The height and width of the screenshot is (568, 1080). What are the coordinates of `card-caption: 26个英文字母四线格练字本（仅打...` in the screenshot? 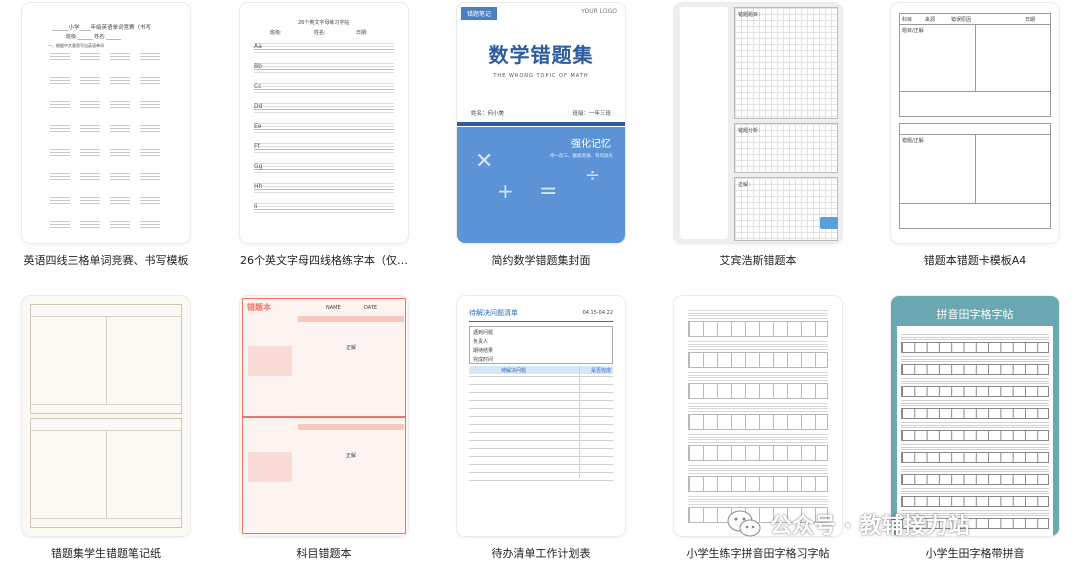 It's located at (324, 260).